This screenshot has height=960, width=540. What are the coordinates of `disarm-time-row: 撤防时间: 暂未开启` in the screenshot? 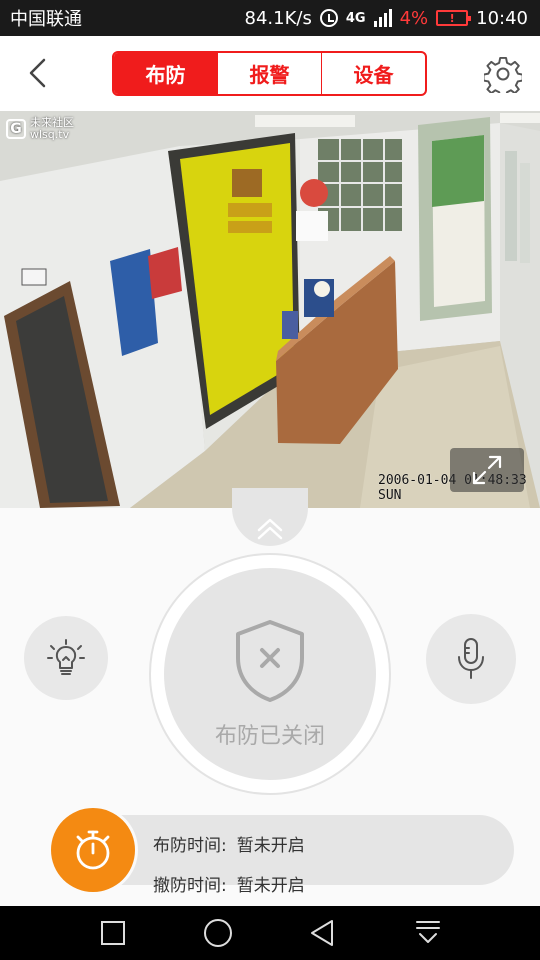 It's located at (229, 883).